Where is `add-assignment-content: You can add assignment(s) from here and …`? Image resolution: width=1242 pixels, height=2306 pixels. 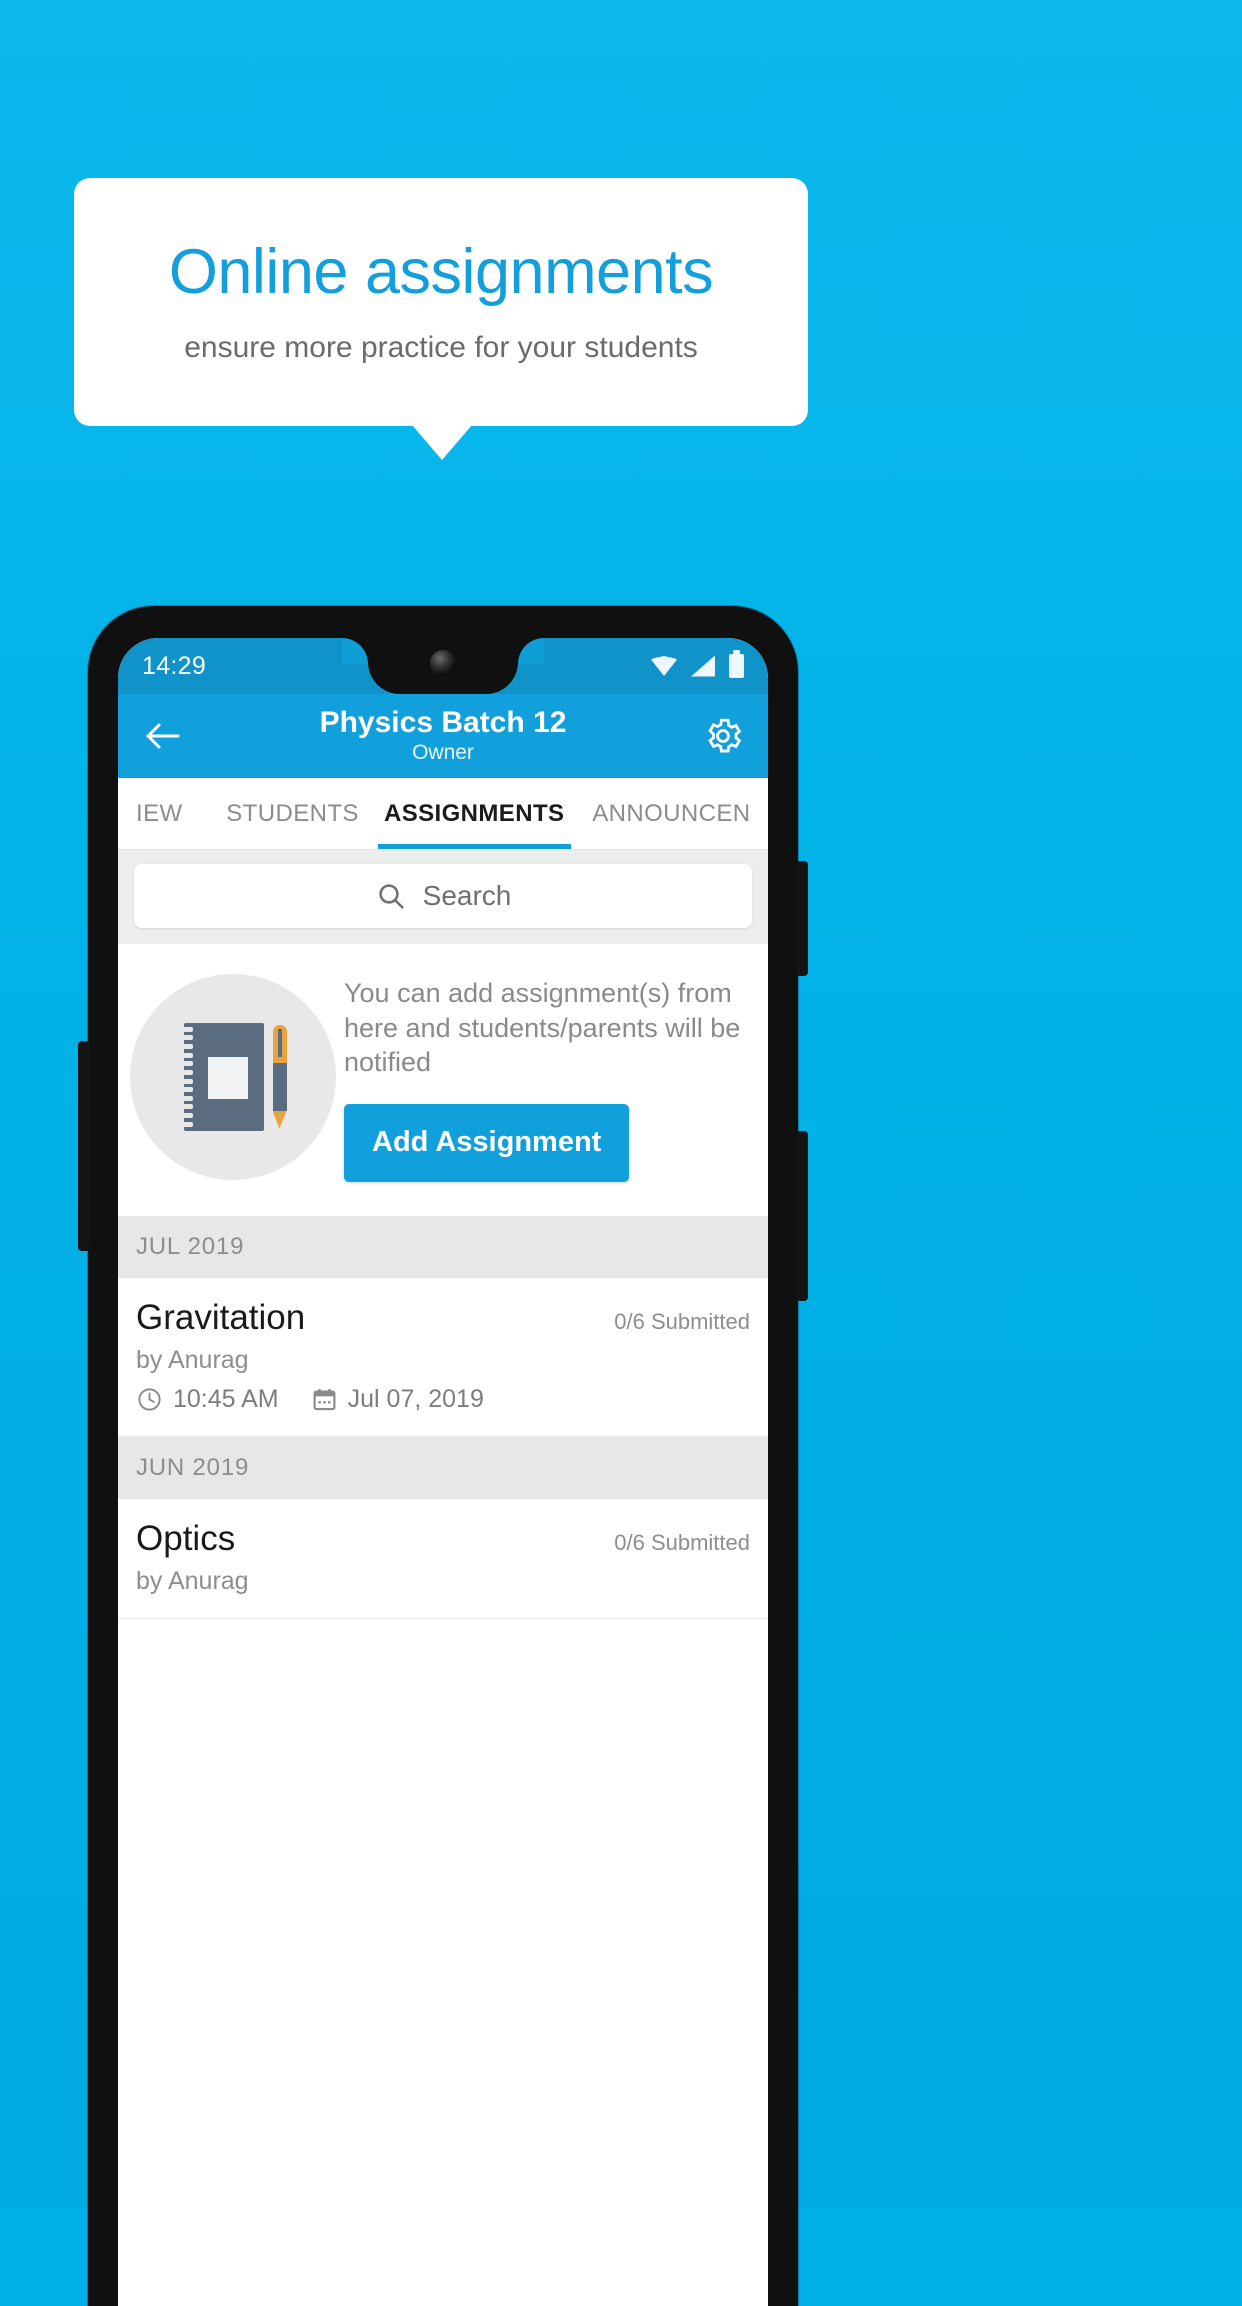
add-assignment-content: You can add assignment(s) from here and … is located at coordinates (545, 1077).